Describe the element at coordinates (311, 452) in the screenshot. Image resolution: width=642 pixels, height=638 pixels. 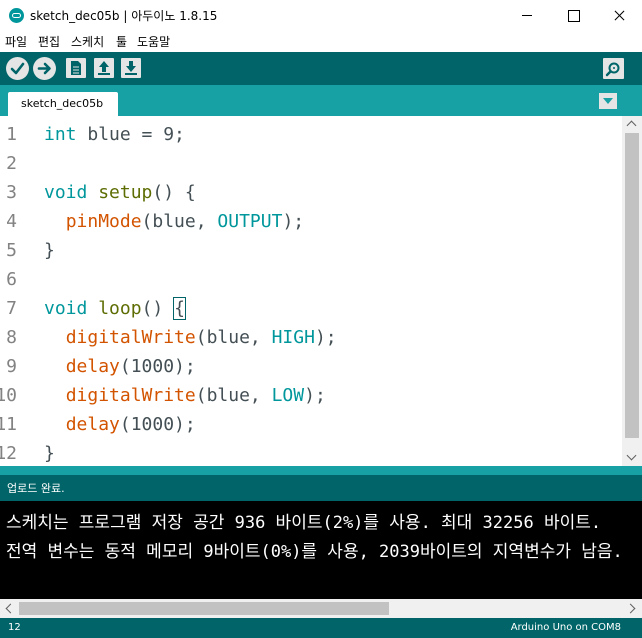
I see `code-line: 12}` at that location.